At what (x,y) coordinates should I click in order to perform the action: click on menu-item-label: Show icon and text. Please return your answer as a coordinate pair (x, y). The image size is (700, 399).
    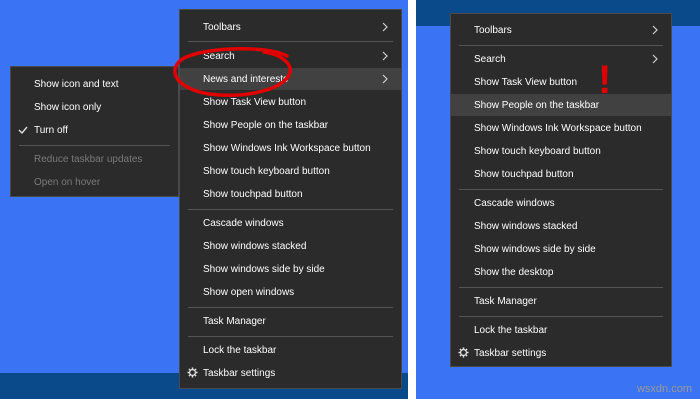
    Looking at the image, I should click on (76, 84).